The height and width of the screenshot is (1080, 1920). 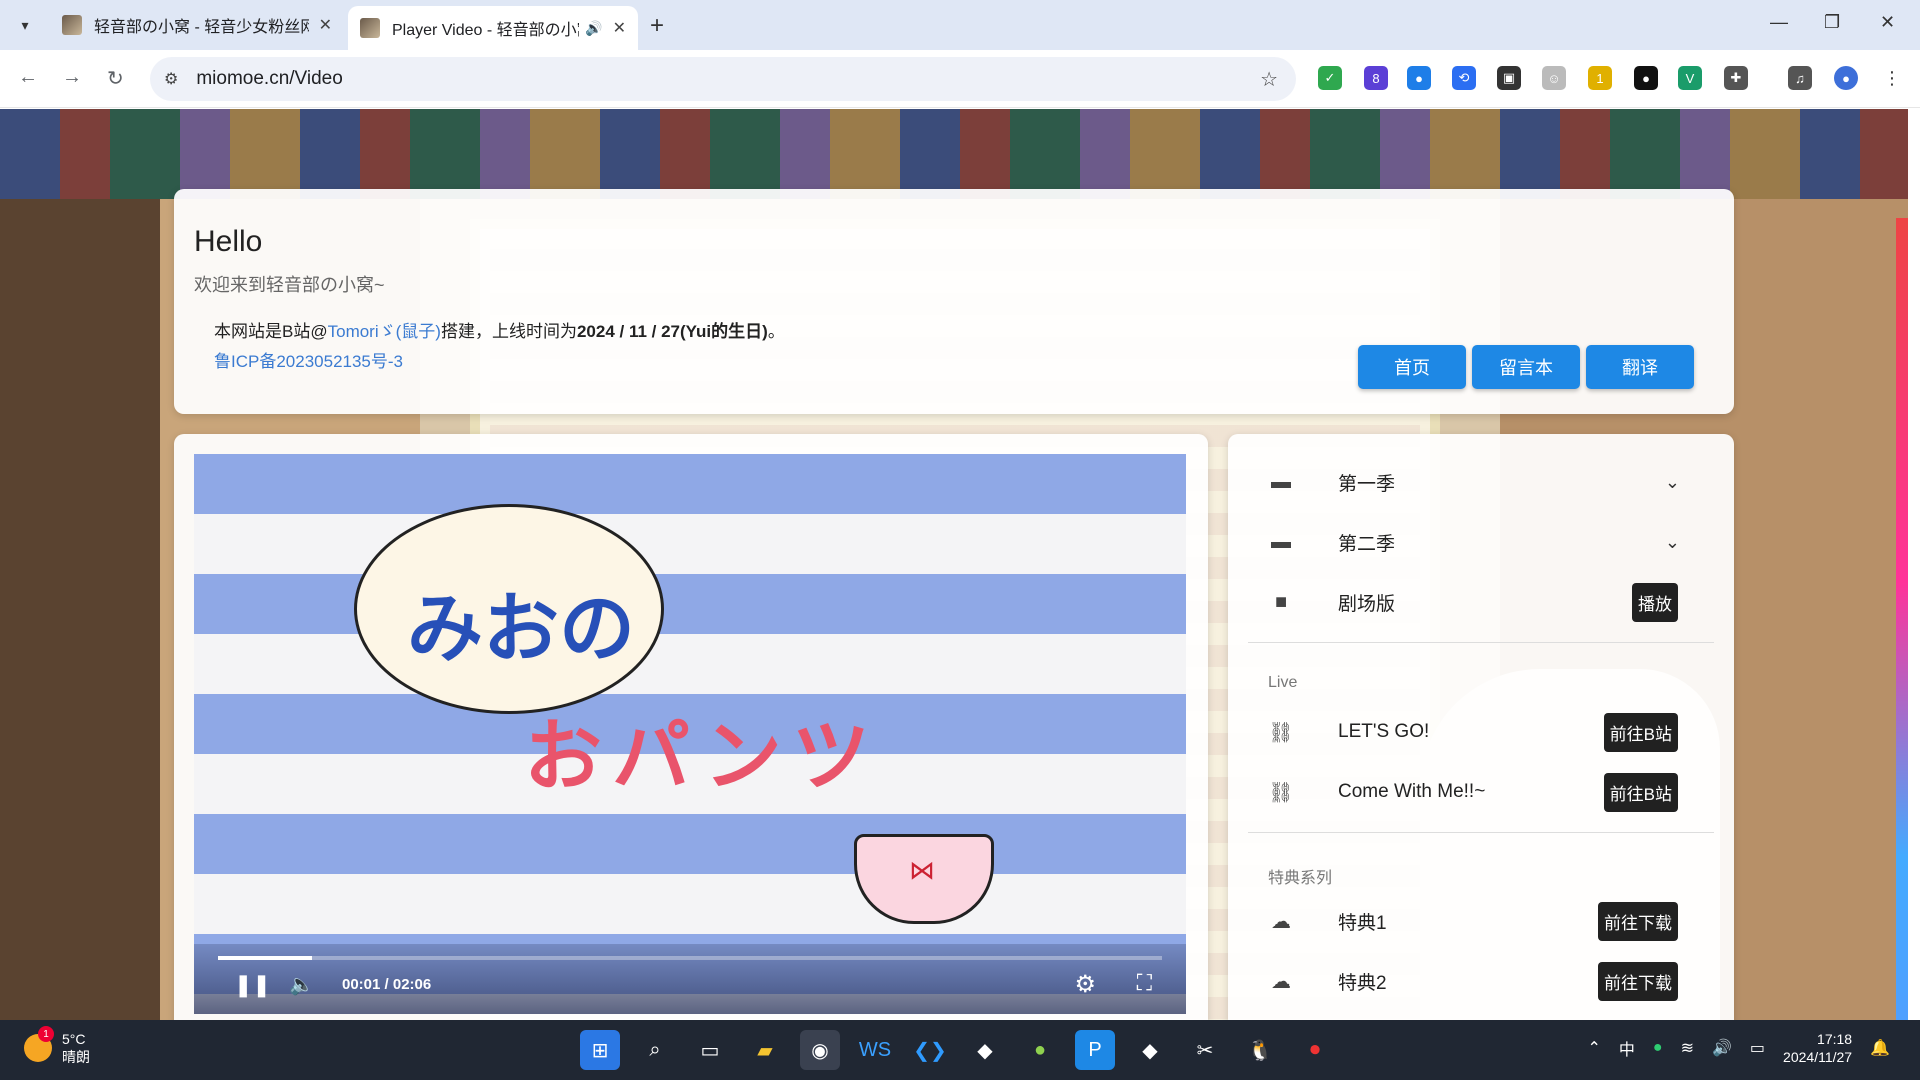 I want to click on tab-title: 轻音部の小窝 - 轻音少女粉丝网, so click(x=201, y=27).